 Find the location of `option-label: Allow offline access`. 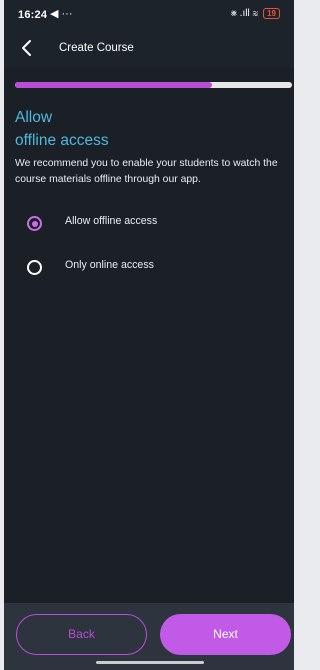

option-label: Allow offline access is located at coordinates (111, 221).